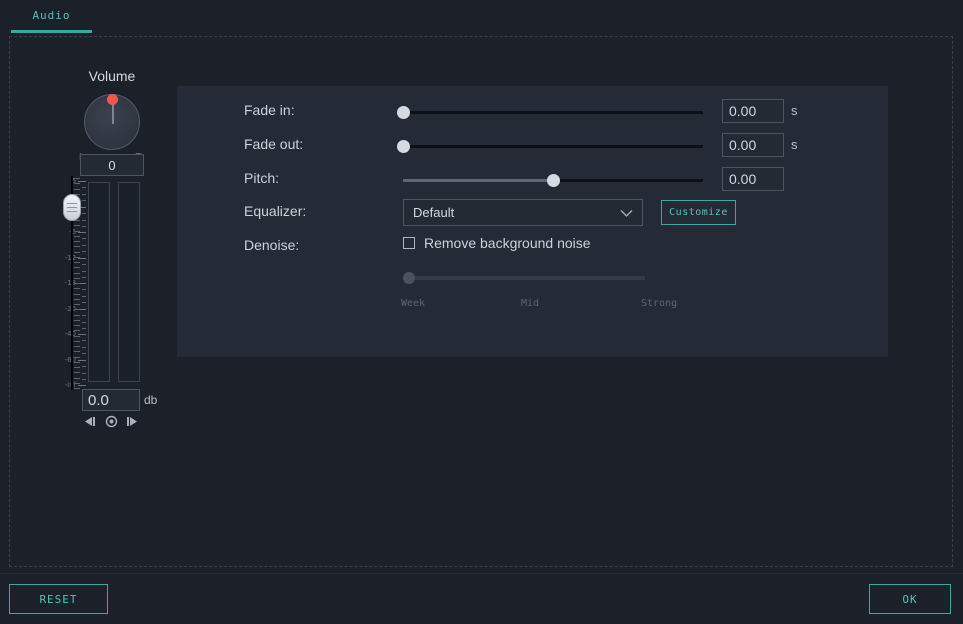  Describe the element at coordinates (275, 211) in the screenshot. I see `equalizer-label: Equalizer:` at that location.